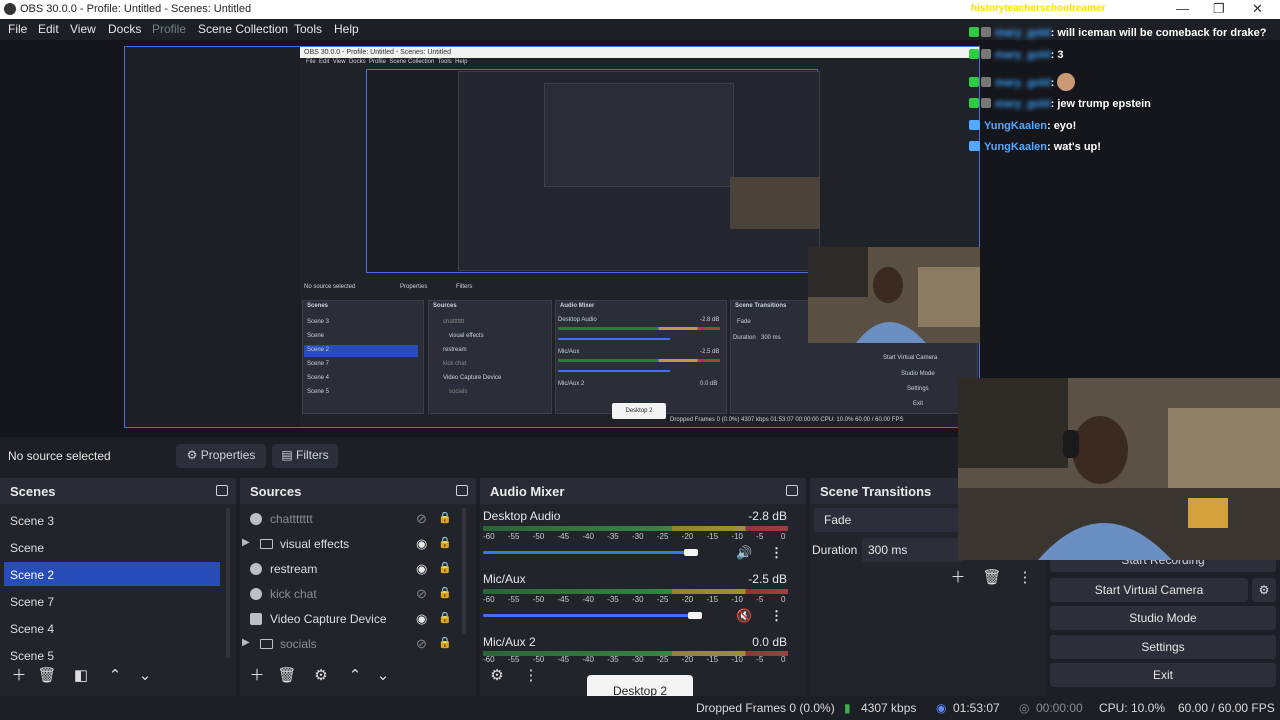  Describe the element at coordinates (228, 583) in the screenshot. I see `scenes-scrollbar` at that location.